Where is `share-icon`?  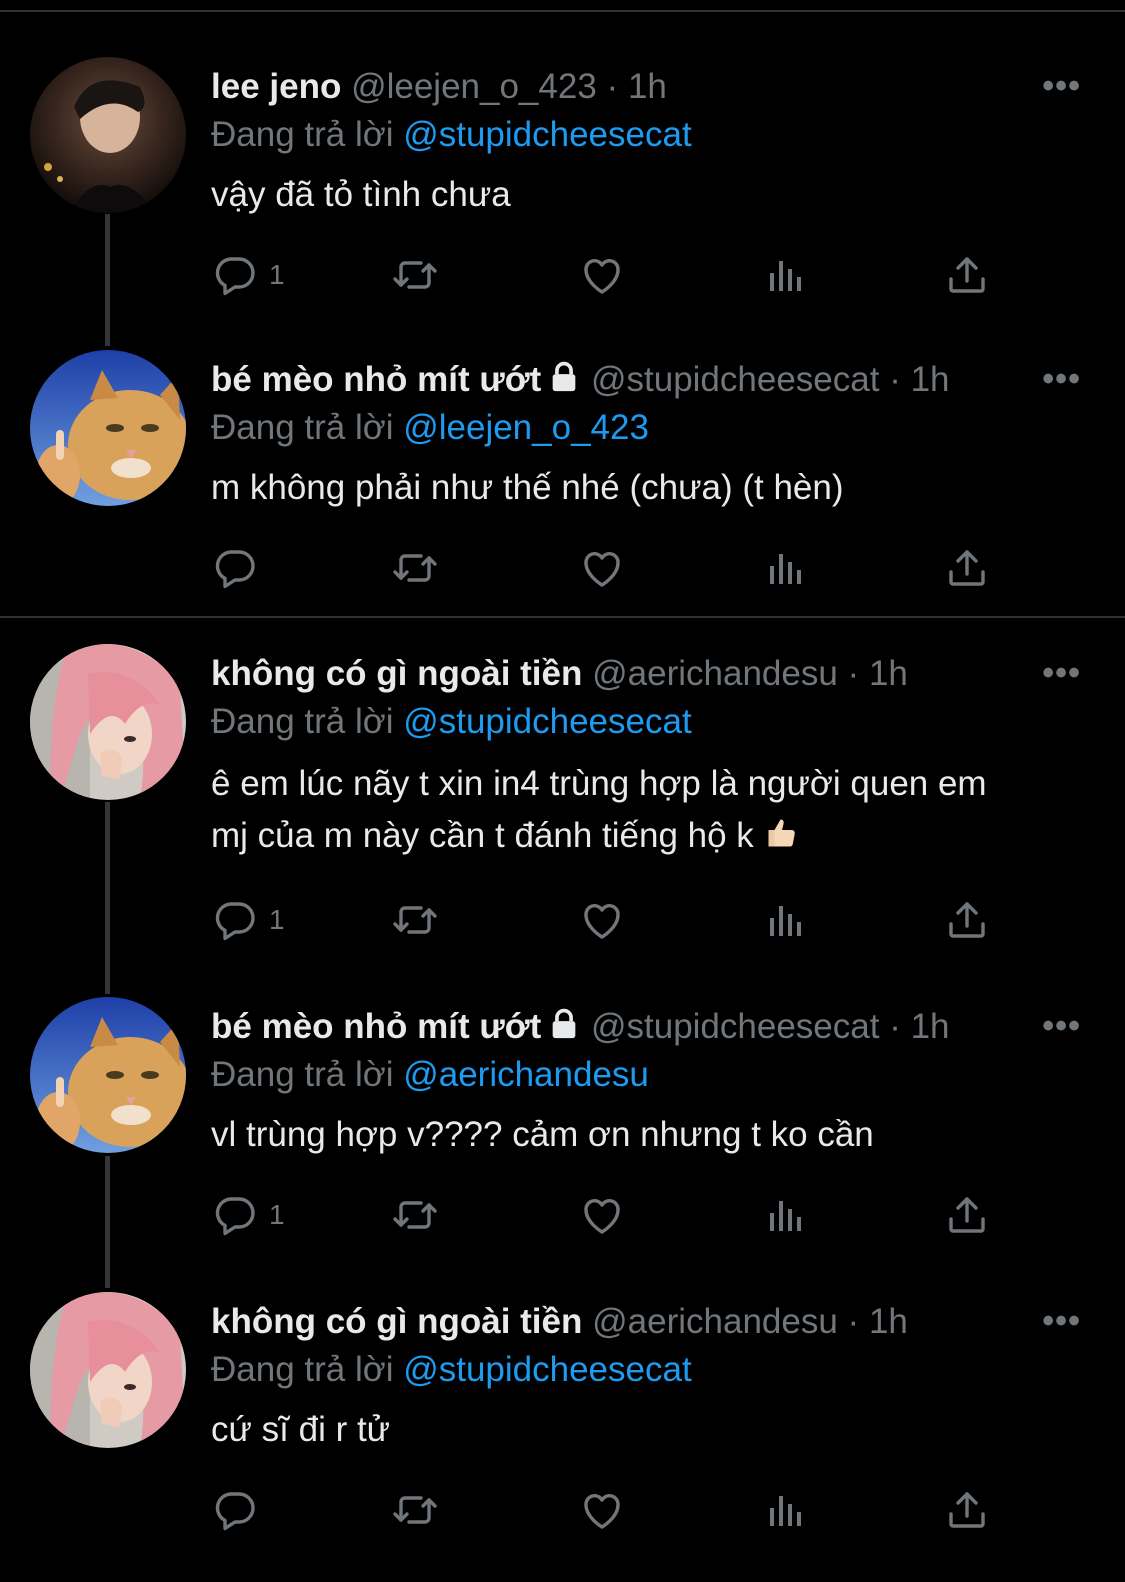
share-icon is located at coordinates (967, 920).